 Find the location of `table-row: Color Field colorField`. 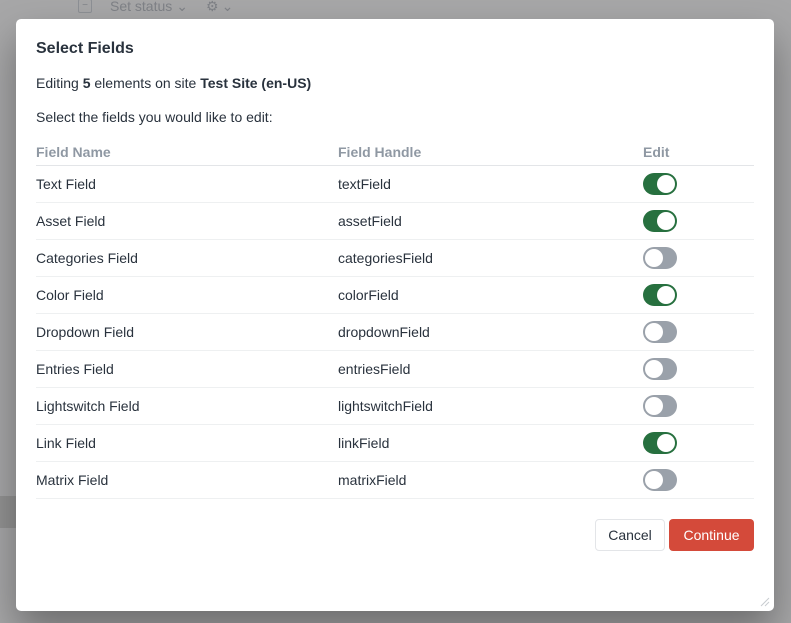

table-row: Color Field colorField is located at coordinates (395, 295).